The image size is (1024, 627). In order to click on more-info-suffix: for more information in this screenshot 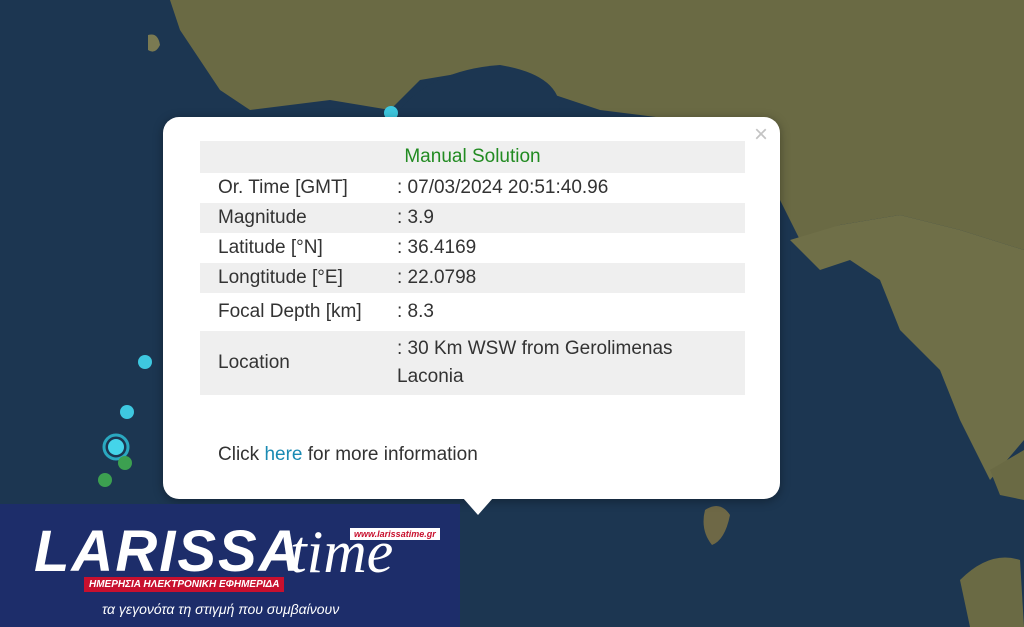, I will do `click(390, 454)`.